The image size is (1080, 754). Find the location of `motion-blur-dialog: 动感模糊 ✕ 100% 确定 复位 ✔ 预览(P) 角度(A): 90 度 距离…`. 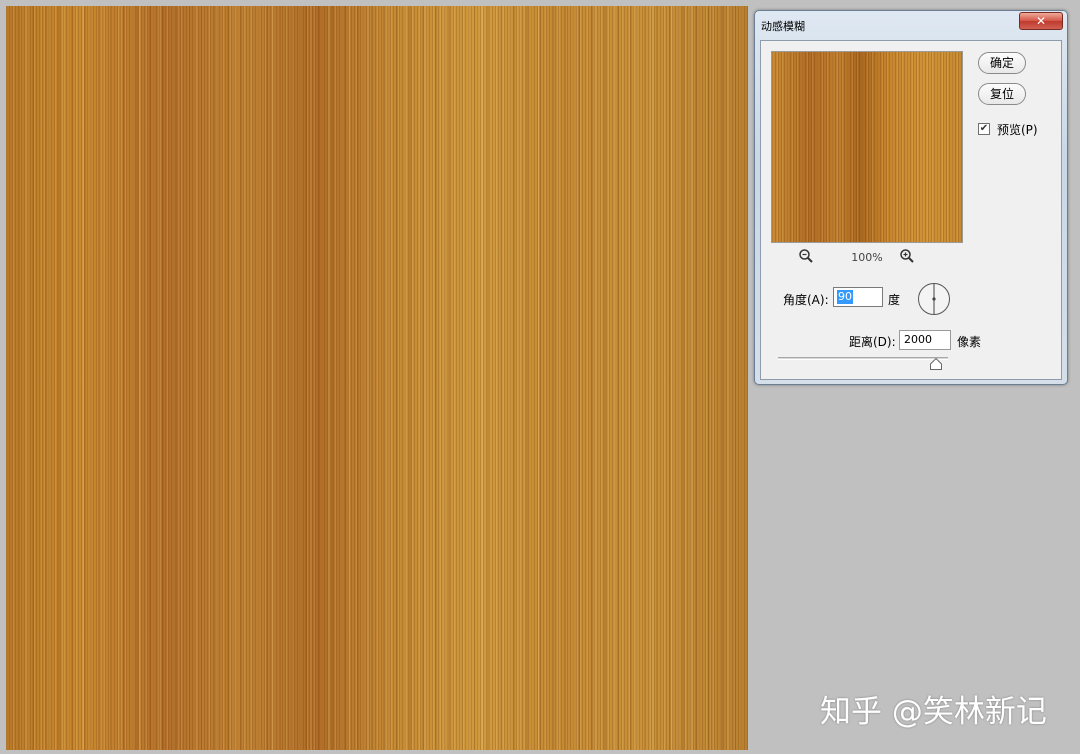

motion-blur-dialog: 动感模糊 ✕ 100% 确定 复位 ✔ 预览(P) 角度(A): 90 度 距离… is located at coordinates (911, 197).